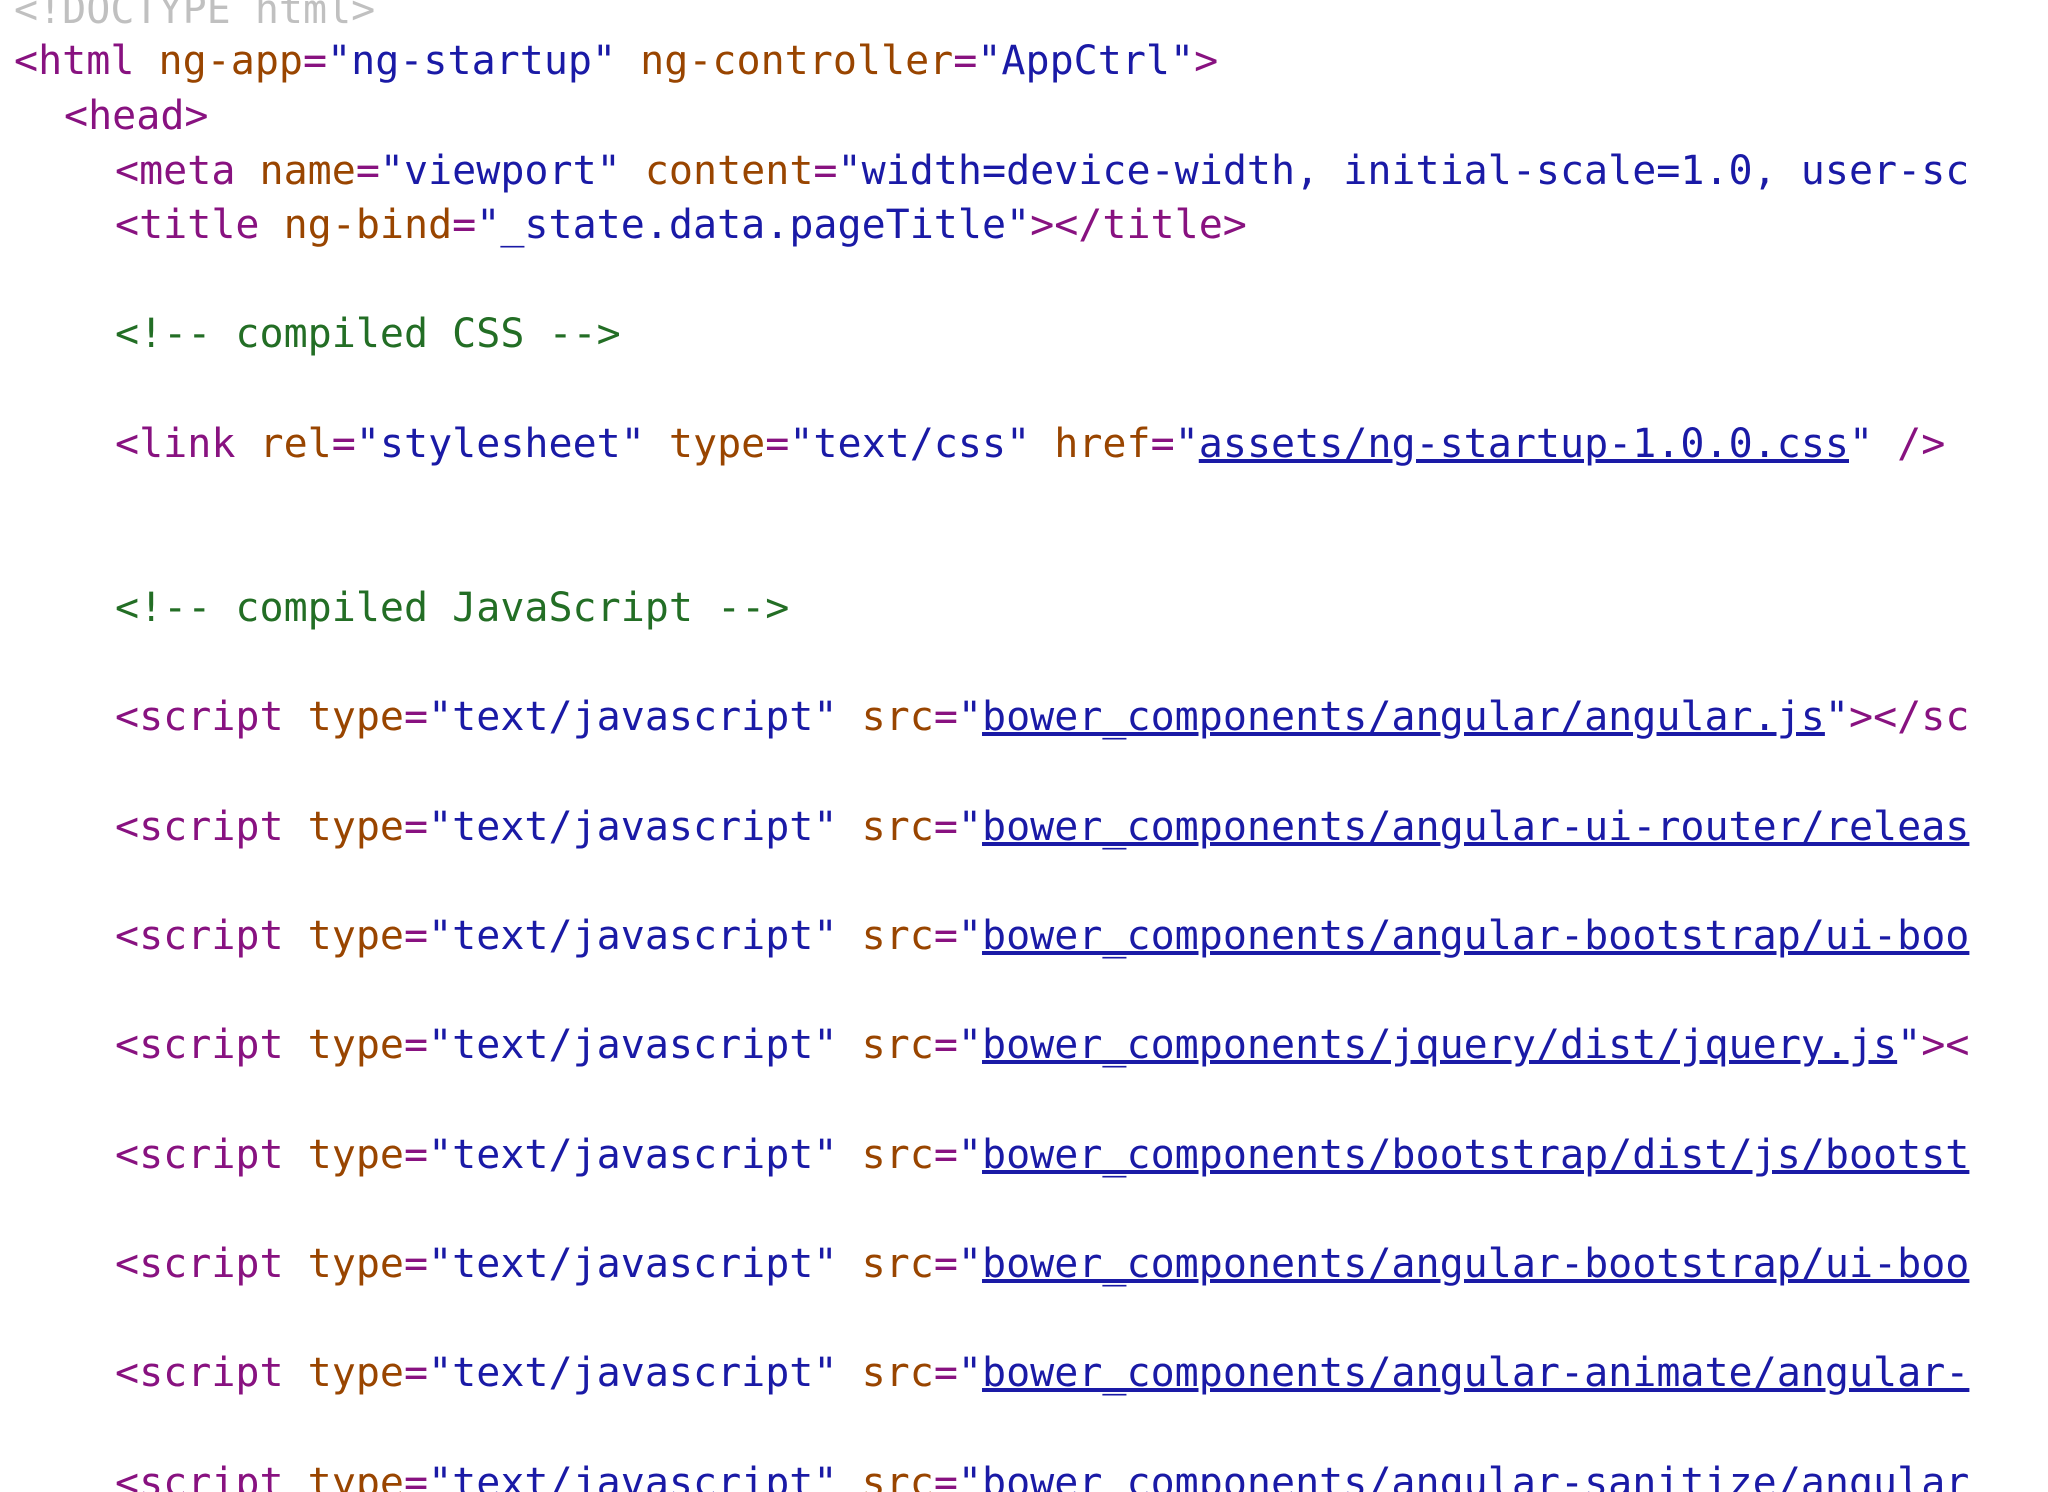 The height and width of the screenshot is (1492, 2048). I want to click on attribute-value: "stylesheet", so click(500, 444).